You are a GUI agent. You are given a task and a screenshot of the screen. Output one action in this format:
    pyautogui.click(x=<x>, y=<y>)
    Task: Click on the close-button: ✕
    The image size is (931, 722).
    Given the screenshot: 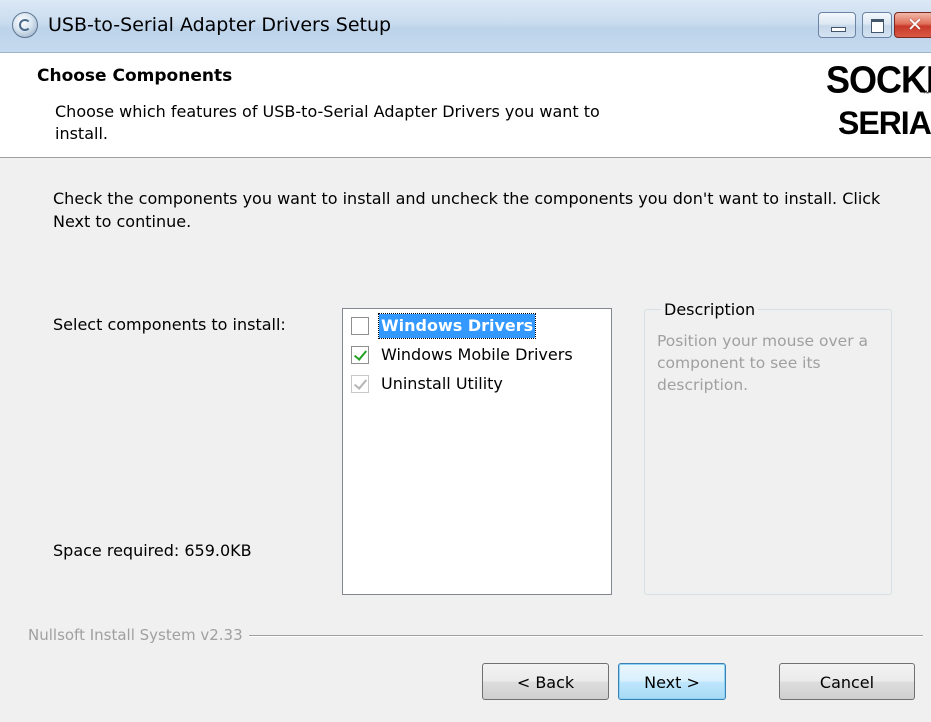 What is the action you would take?
    pyautogui.click(x=912, y=25)
    